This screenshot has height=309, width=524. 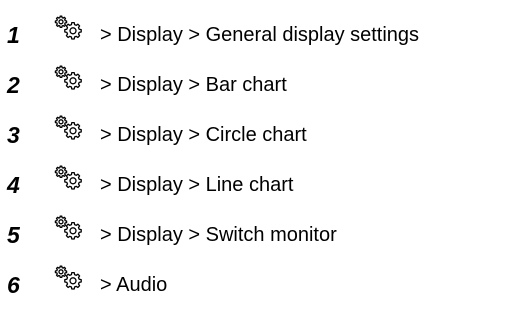 I want to click on step-item: 1 > Display > General display settings, so click(x=262, y=34).